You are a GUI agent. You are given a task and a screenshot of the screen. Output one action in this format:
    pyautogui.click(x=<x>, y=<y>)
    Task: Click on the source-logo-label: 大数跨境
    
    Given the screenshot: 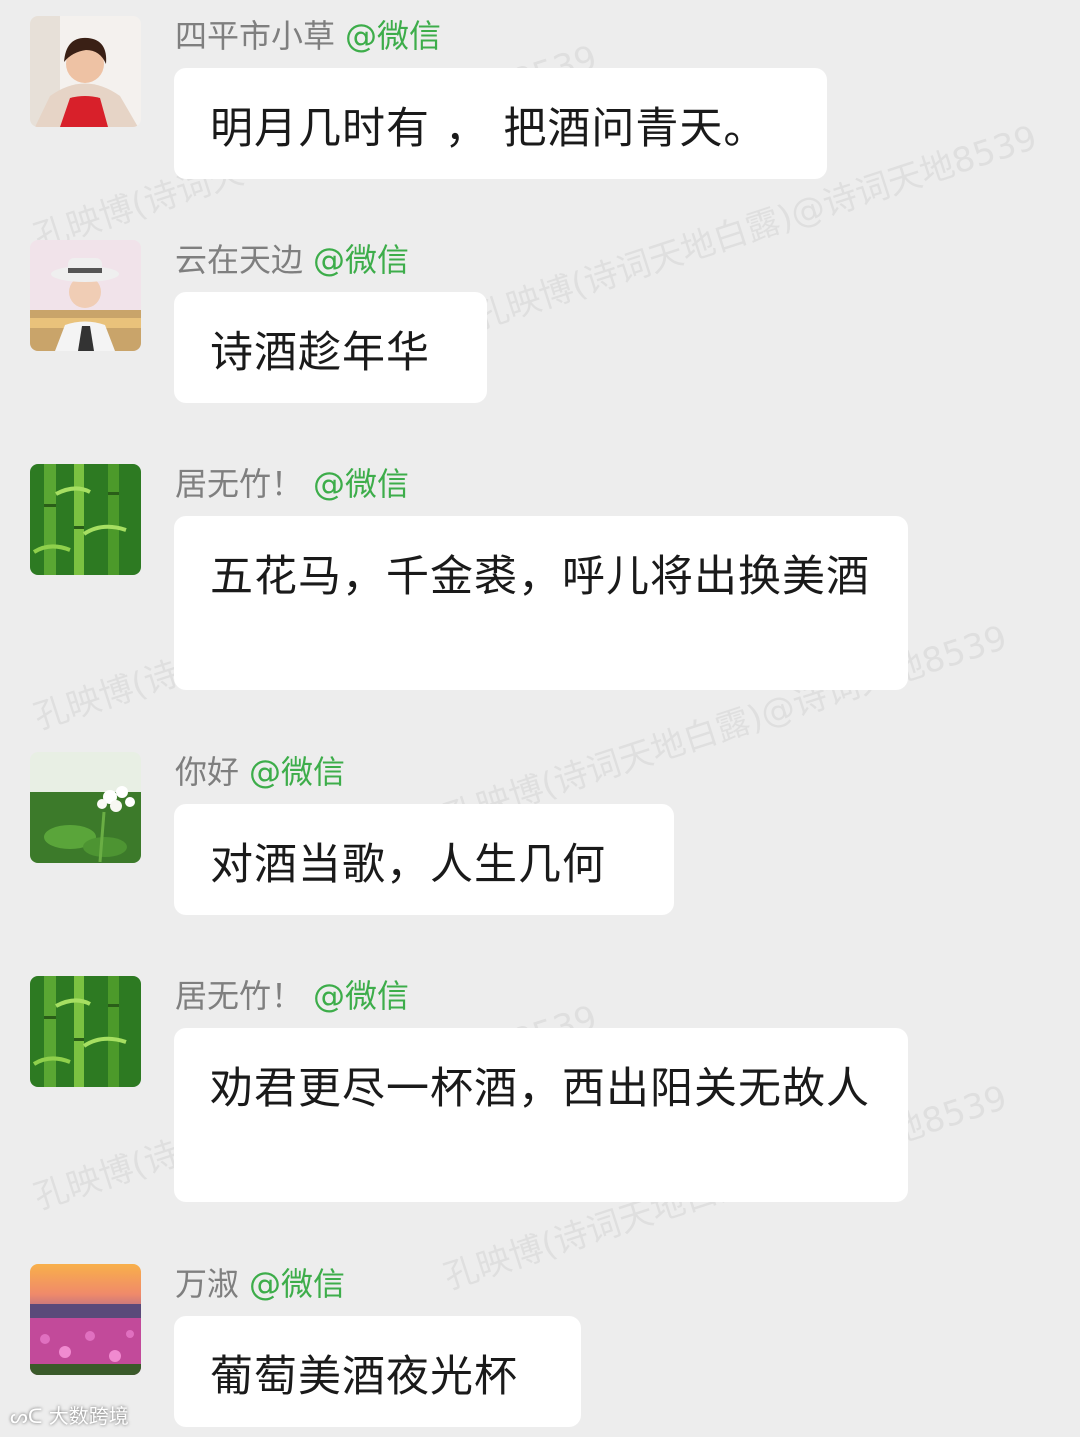 What is the action you would take?
    pyautogui.click(x=88, y=1416)
    